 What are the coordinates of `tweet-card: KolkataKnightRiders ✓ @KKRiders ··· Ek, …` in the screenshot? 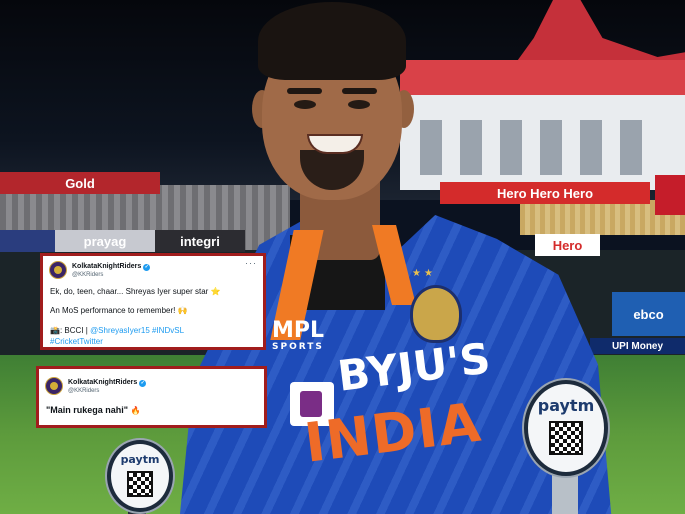 It's located at (153, 301).